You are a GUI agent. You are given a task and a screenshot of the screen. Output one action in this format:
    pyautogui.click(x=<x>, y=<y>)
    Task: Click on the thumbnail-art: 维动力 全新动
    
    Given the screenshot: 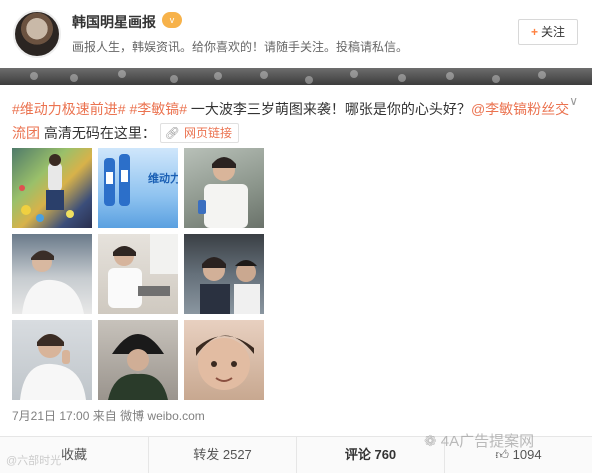 What is the action you would take?
    pyautogui.click(x=141, y=180)
    